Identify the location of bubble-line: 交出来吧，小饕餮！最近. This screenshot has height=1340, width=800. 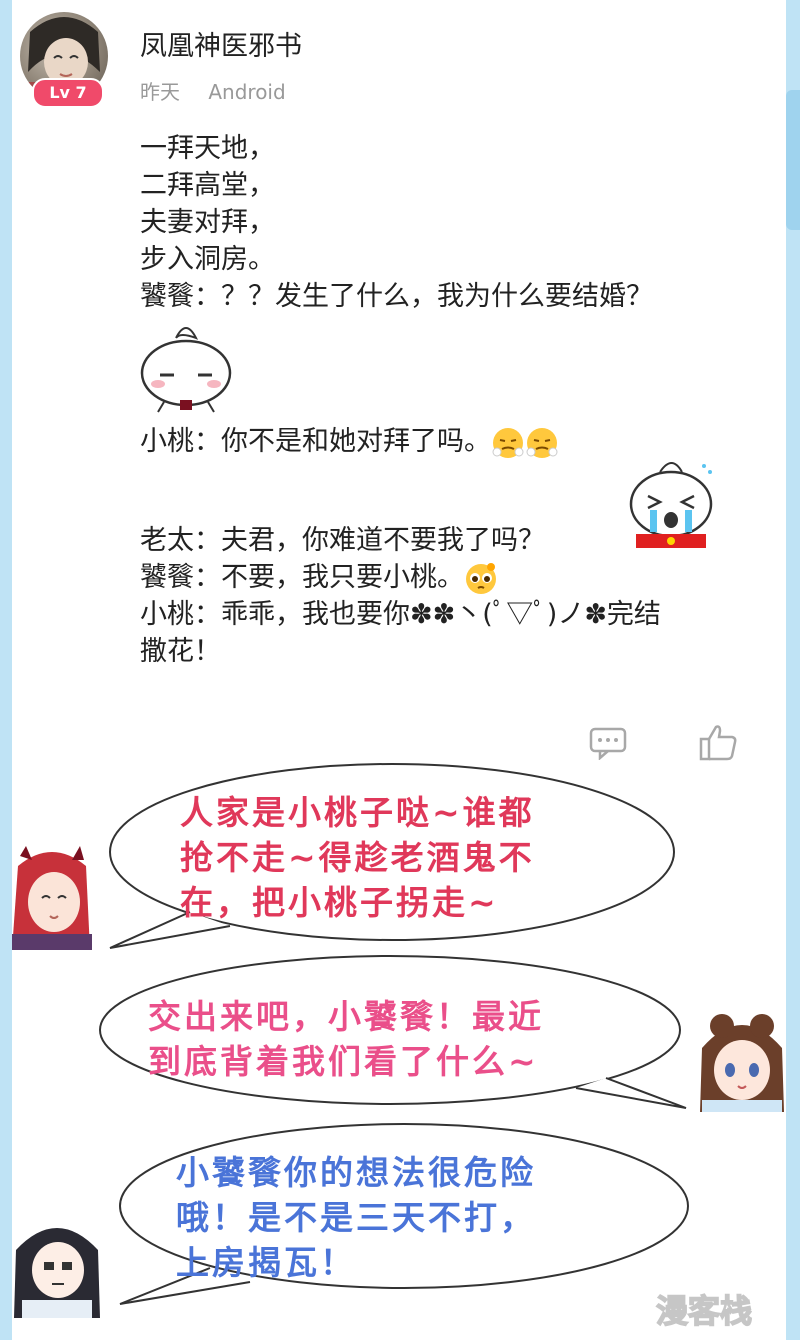
(346, 1016).